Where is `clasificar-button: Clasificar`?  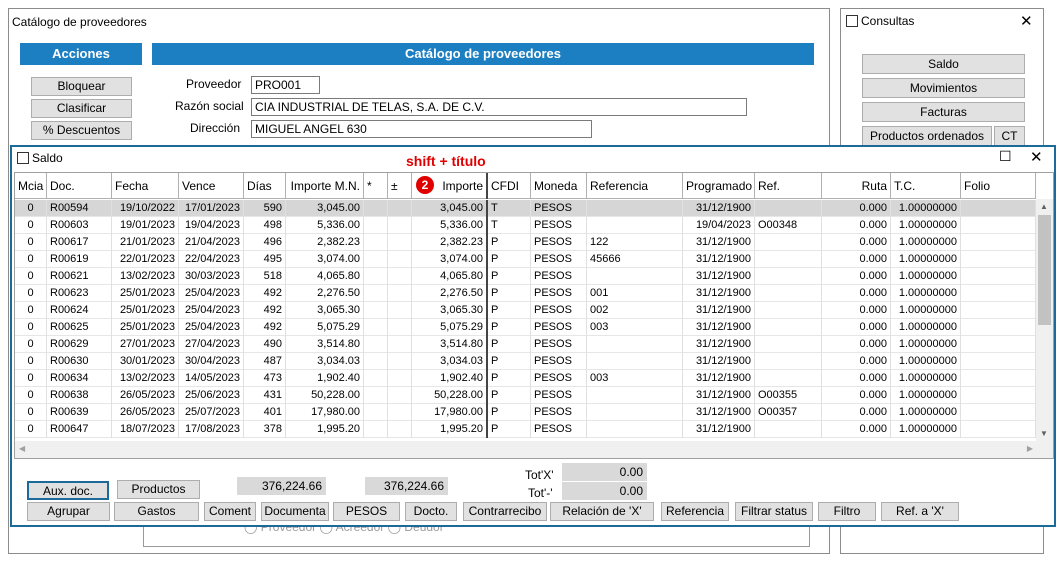
clasificar-button: Clasificar is located at coordinates (81, 108).